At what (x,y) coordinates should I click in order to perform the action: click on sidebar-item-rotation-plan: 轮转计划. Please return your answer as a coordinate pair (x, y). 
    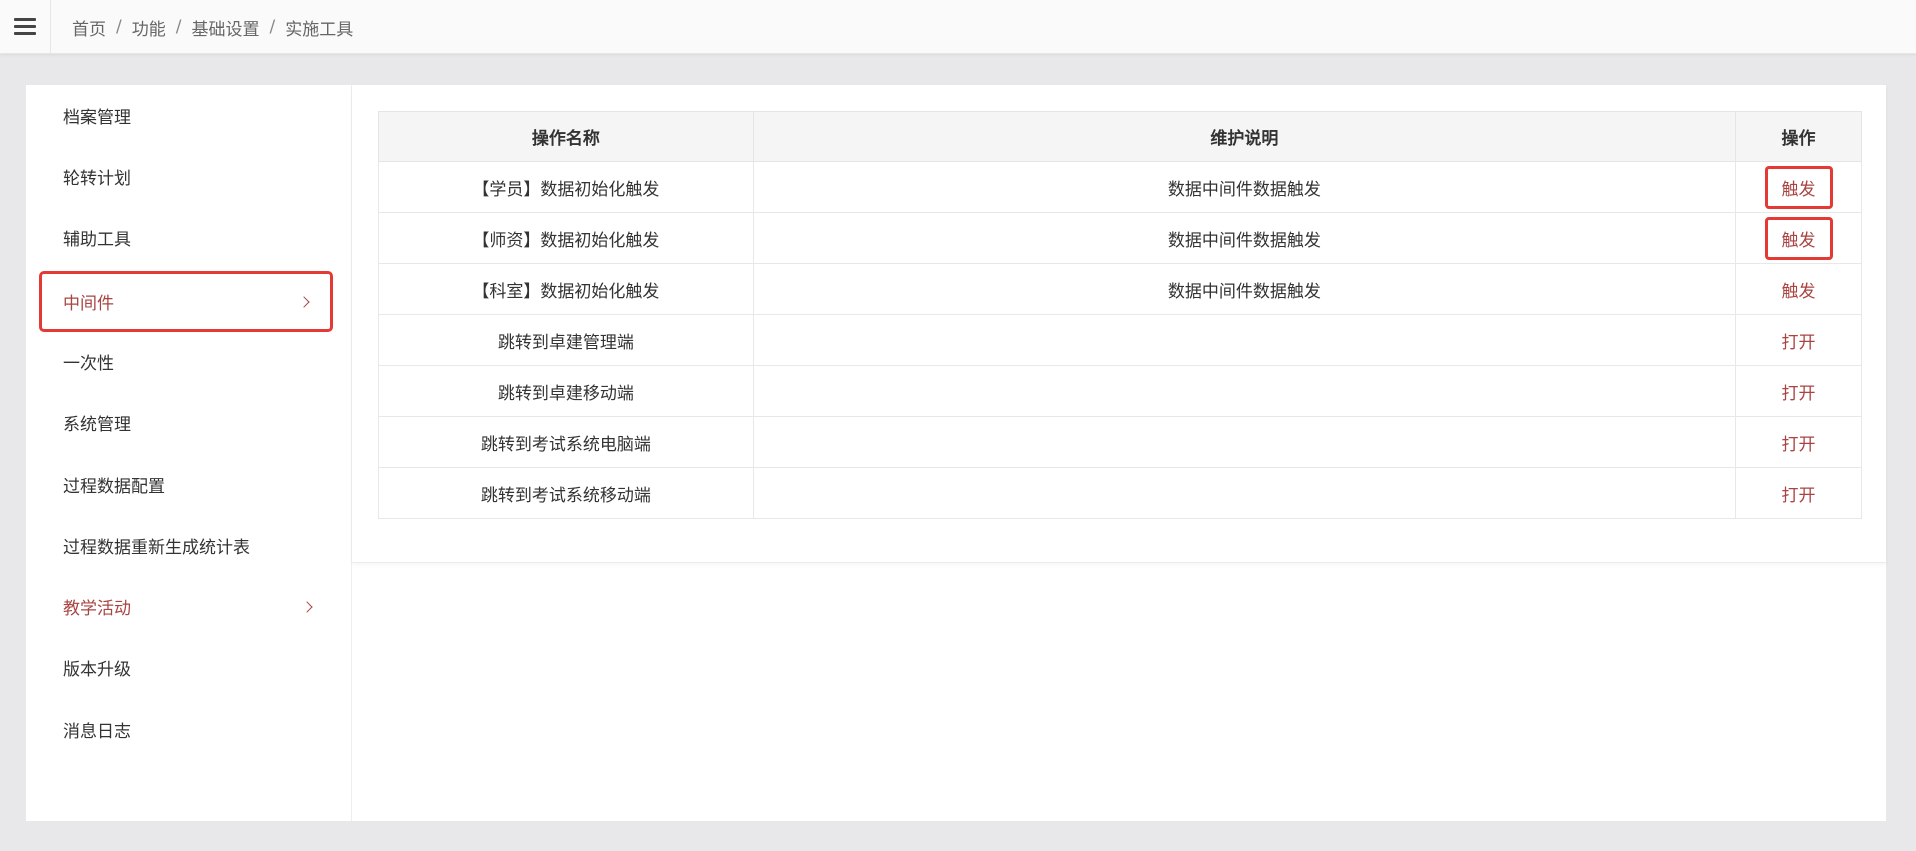
    Looking at the image, I should click on (186, 176).